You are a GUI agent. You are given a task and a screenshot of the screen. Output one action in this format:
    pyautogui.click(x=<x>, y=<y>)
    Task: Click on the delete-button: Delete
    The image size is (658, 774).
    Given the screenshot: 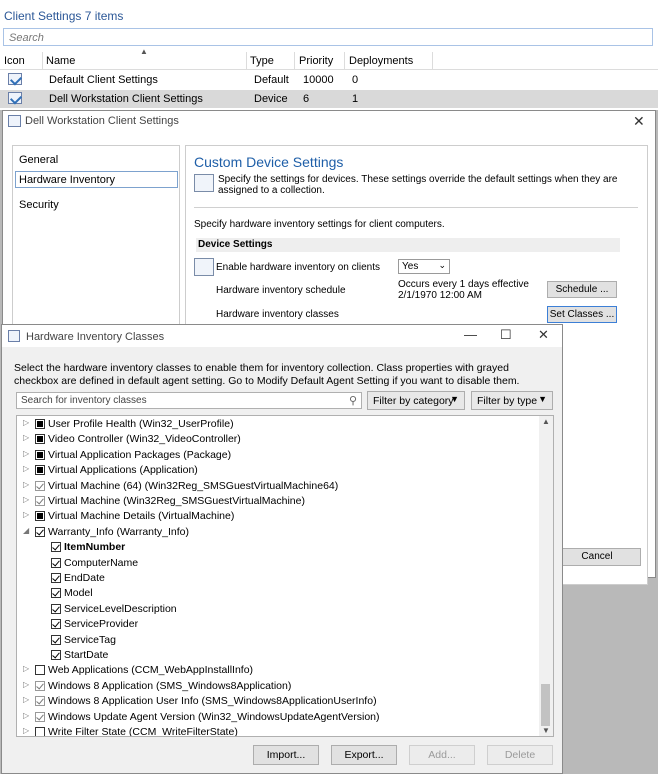 What is the action you would take?
    pyautogui.click(x=520, y=755)
    